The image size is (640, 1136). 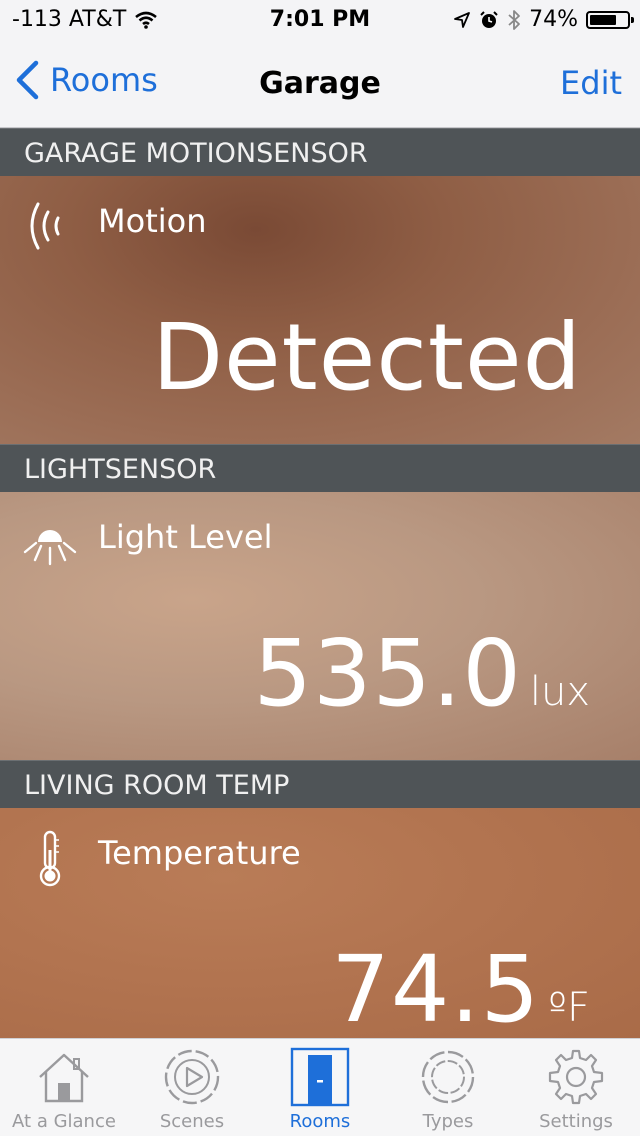 I want to click on tab-label-types: Types, so click(x=448, y=1121).